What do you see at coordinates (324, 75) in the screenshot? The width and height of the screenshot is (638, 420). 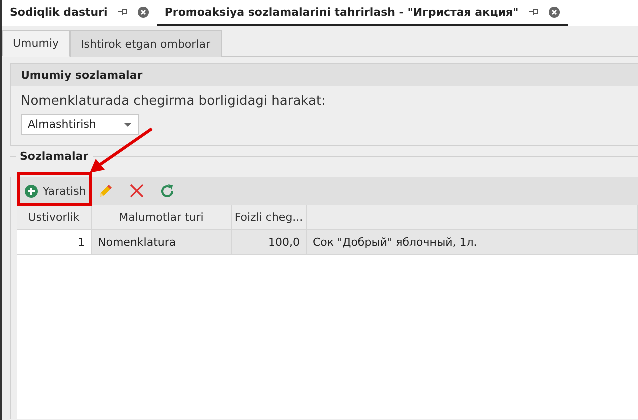 I see `panel-title: Umumiy sozlamalar` at bounding box center [324, 75].